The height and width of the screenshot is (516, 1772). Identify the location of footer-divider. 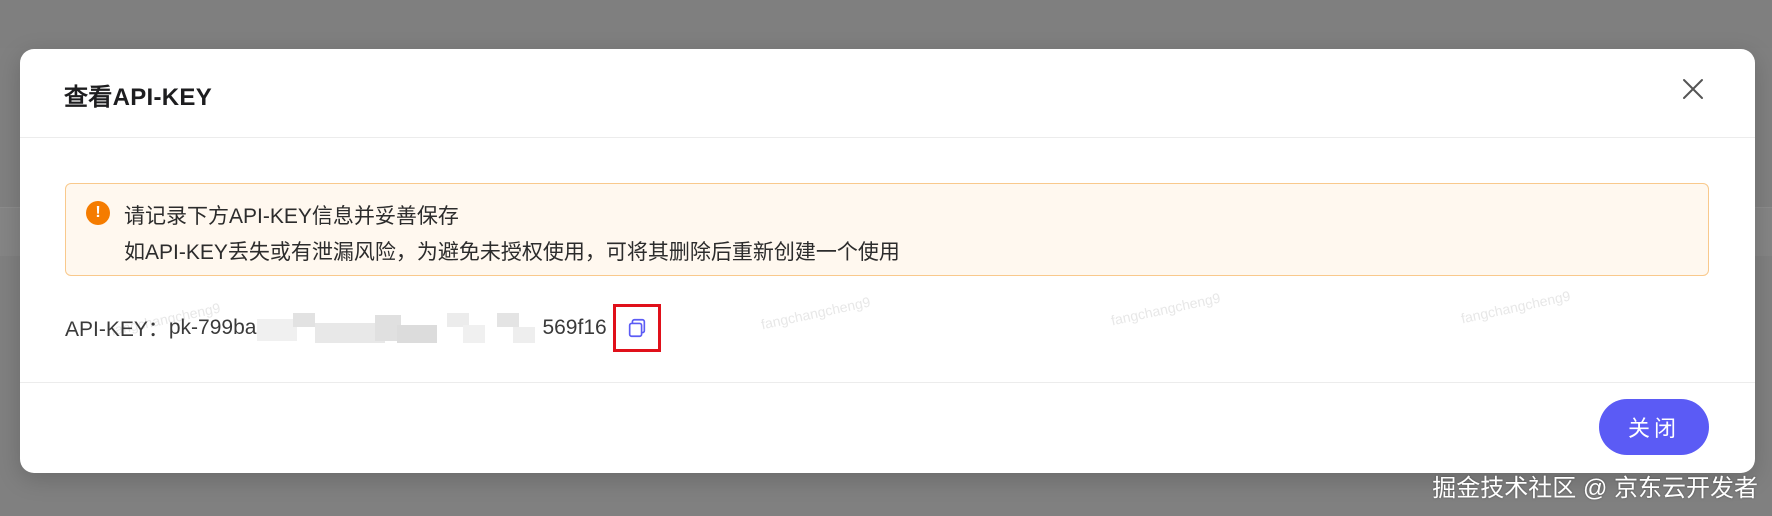
(887, 382).